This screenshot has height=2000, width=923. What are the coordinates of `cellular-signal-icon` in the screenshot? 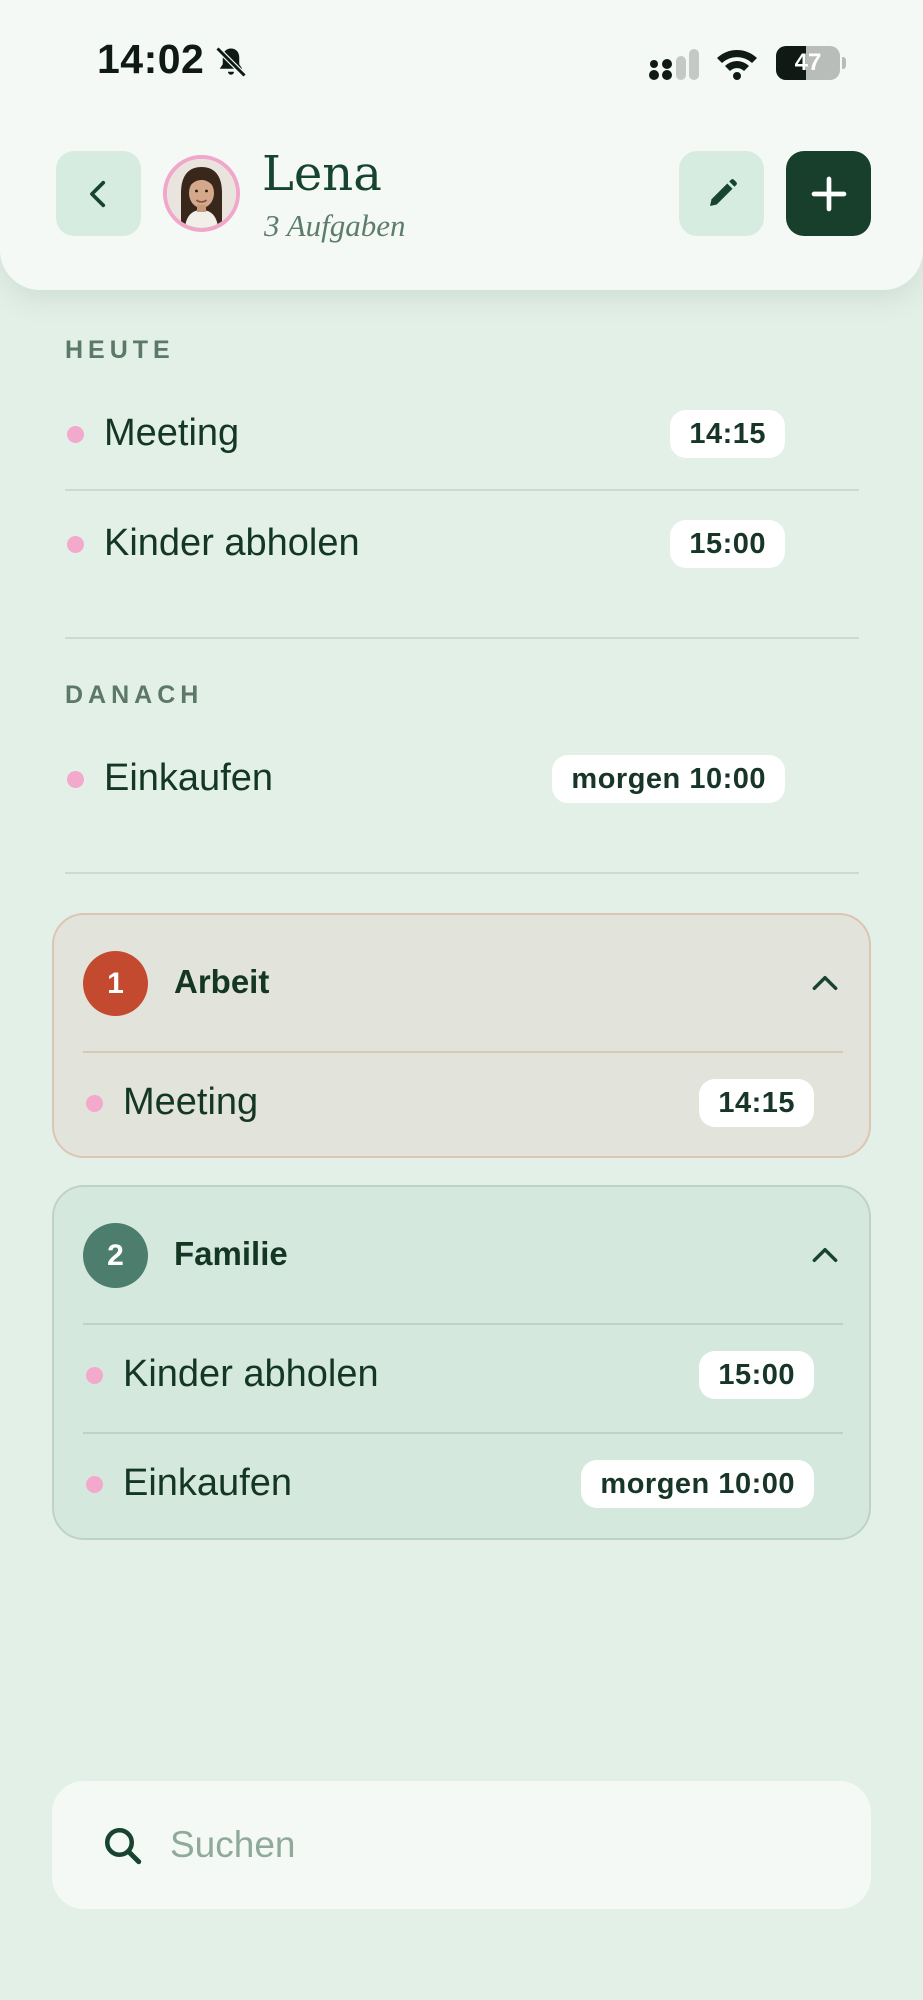 It's located at (674, 64).